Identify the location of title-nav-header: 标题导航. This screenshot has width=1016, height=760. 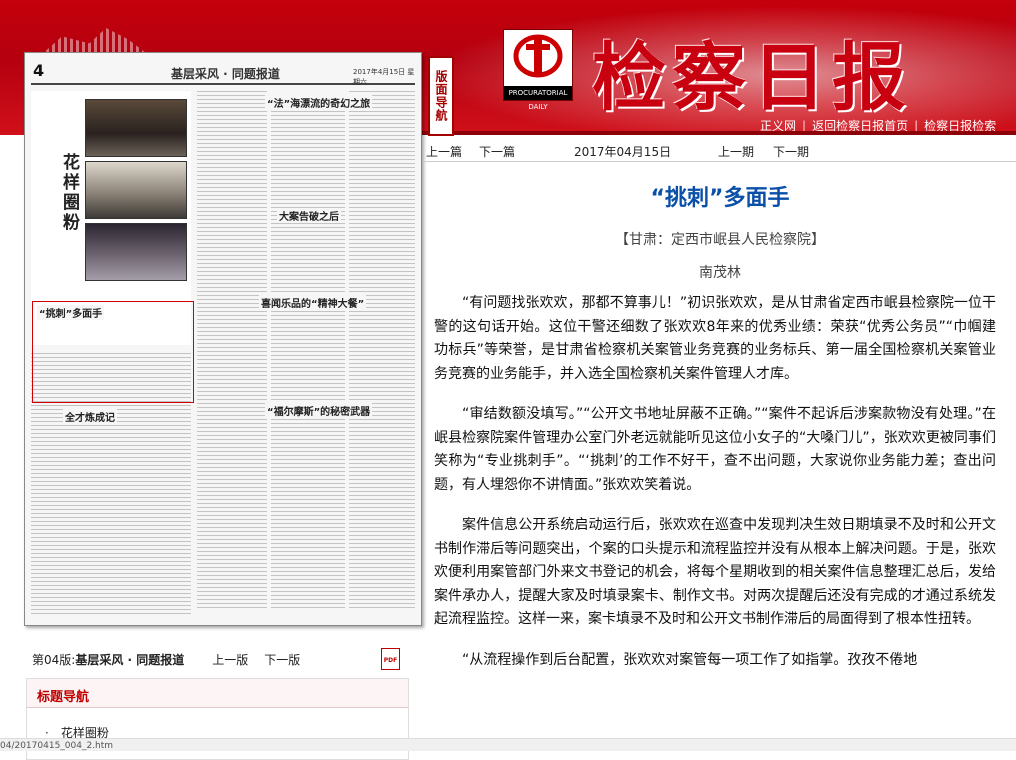
(217, 693).